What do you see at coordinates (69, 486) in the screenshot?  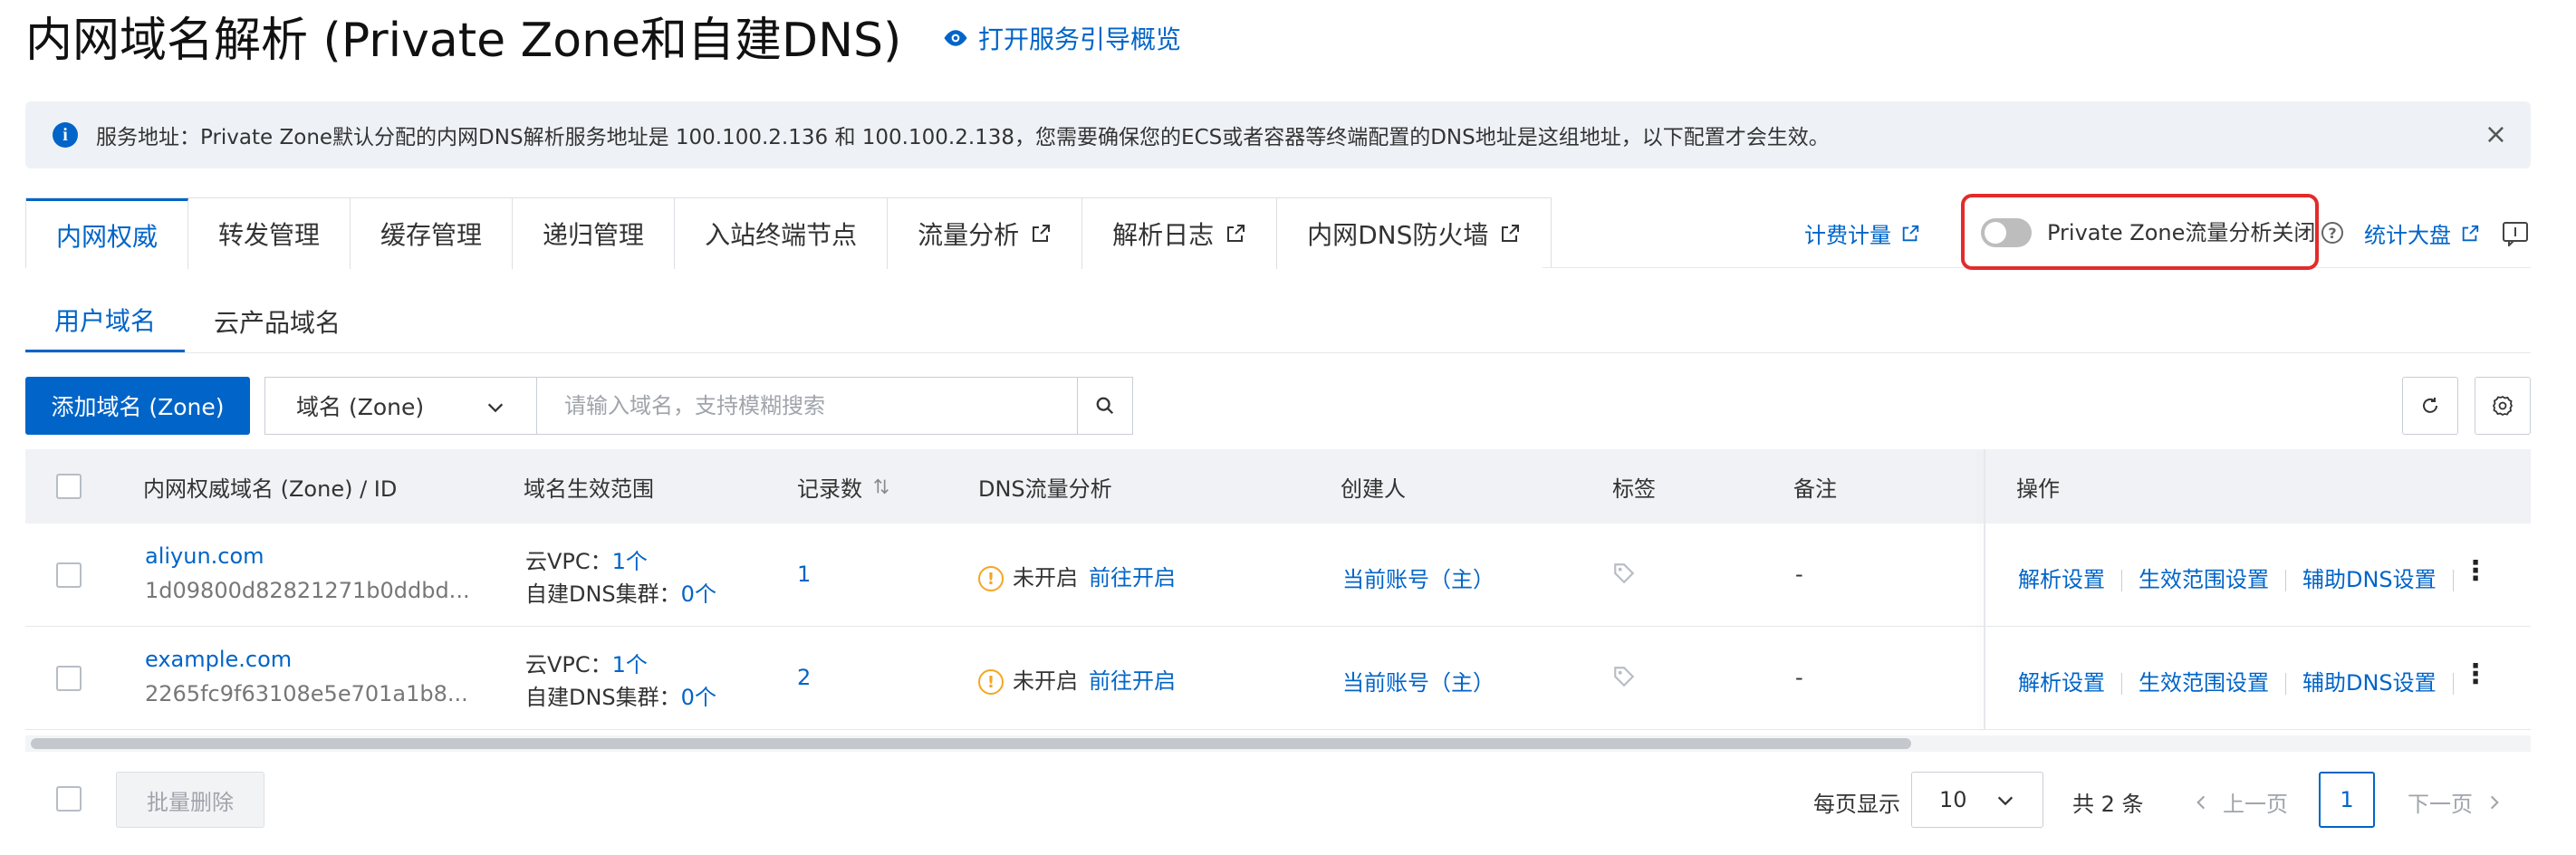 I see `select-all-checkbox` at bounding box center [69, 486].